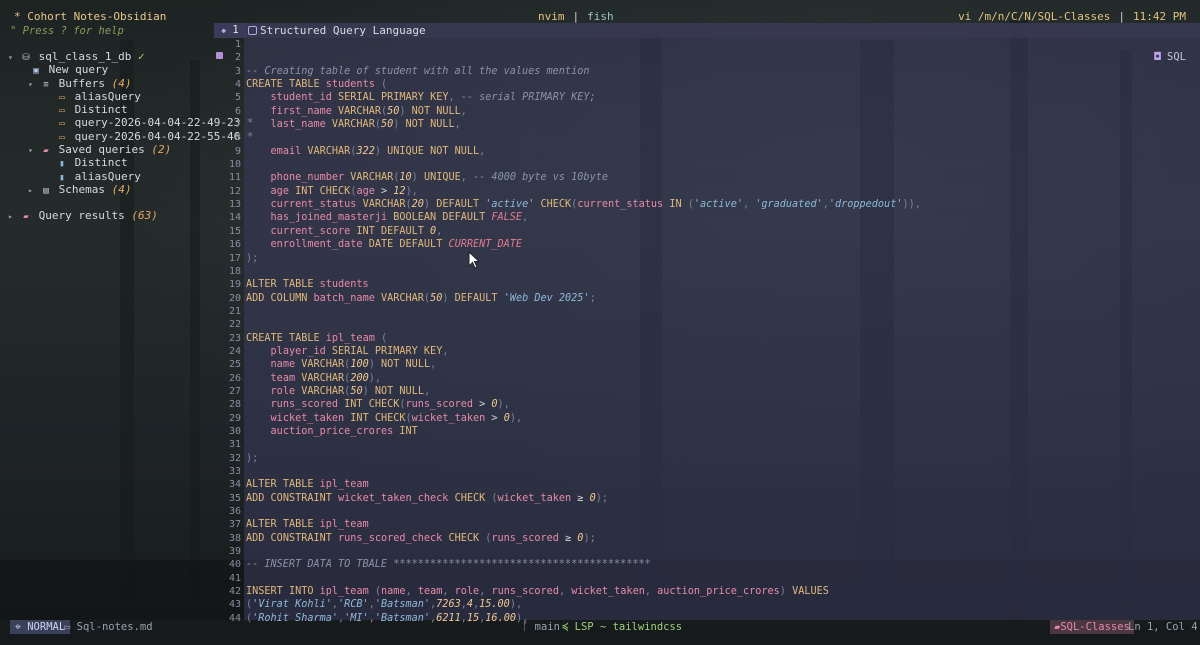 This screenshot has height=645, width=1200. I want to click on code-line: ALTER TABLE students, so click(721, 284).